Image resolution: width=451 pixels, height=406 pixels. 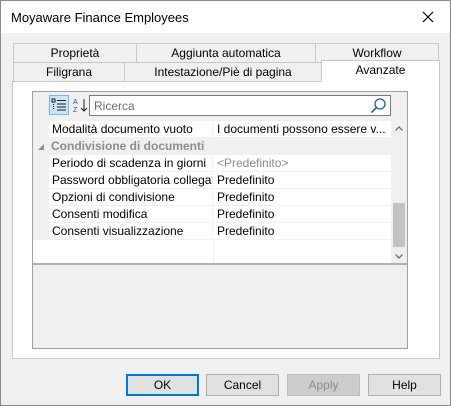 What do you see at coordinates (399, 225) in the screenshot?
I see `scroll-thumb` at bounding box center [399, 225].